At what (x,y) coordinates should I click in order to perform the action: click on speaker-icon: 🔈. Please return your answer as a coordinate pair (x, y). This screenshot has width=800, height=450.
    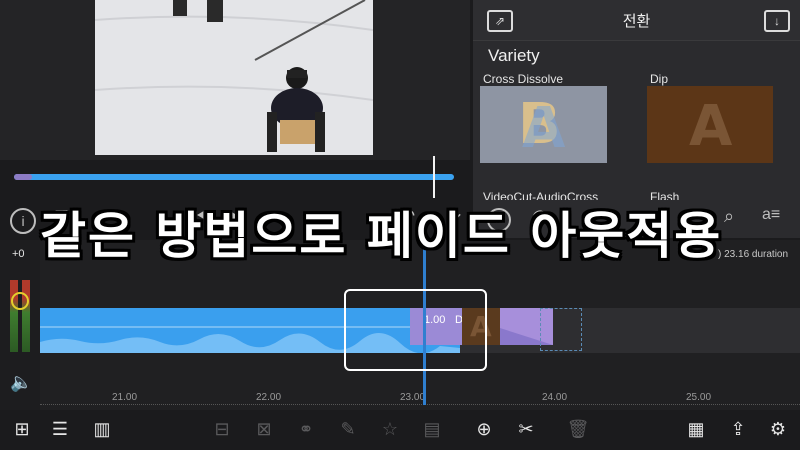
    Looking at the image, I should click on (21, 382).